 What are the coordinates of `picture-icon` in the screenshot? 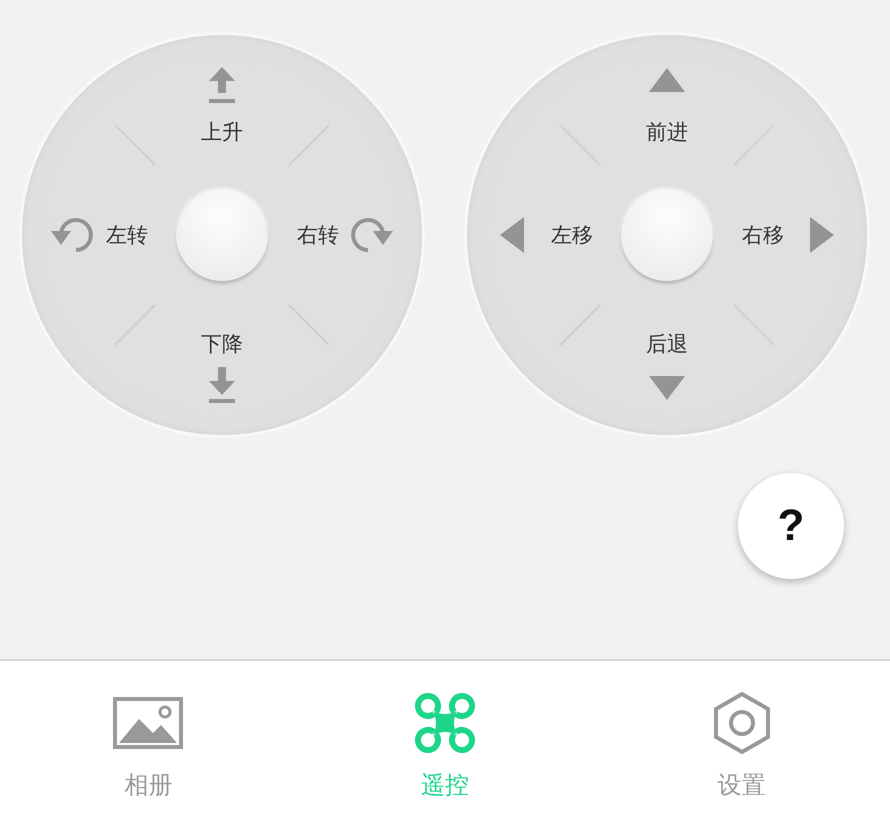 It's located at (148, 723).